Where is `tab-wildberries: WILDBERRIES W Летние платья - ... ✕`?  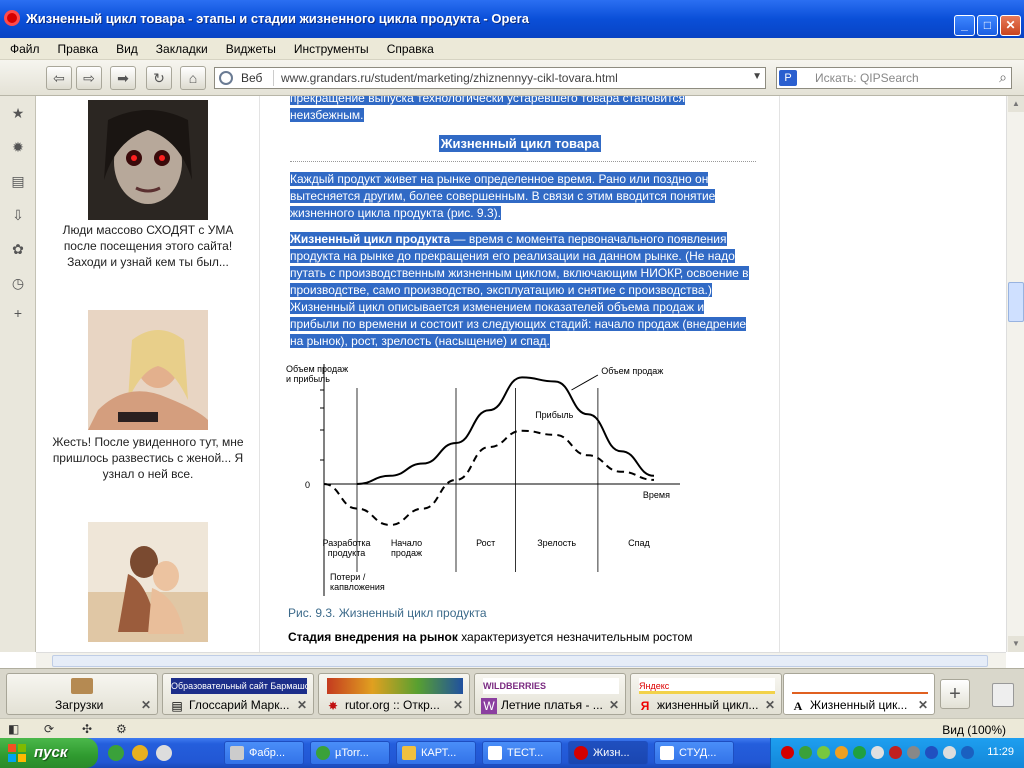
tab-wildberries: WILDBERRIES W Летние платья - ... ✕ is located at coordinates (550, 694).